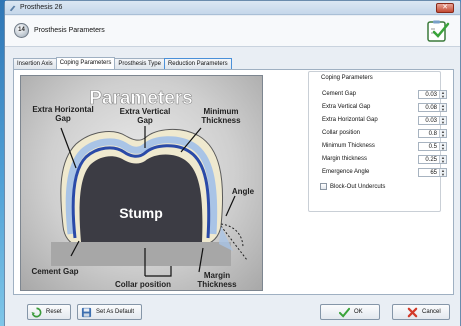  What do you see at coordinates (217, 275) in the screenshot?
I see `label-margin-thickness: Margin` at bounding box center [217, 275].